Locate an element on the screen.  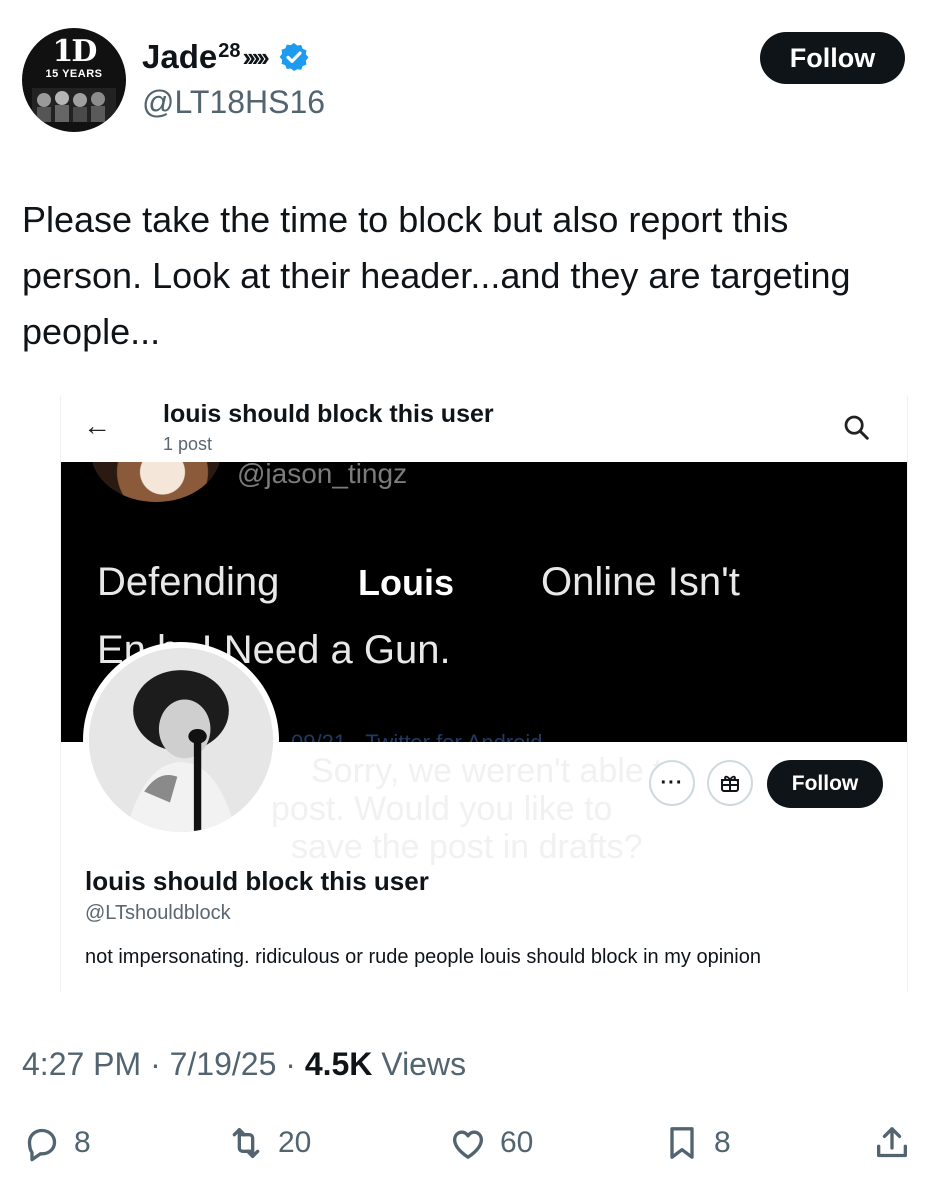
gift-icon is located at coordinates (730, 783).